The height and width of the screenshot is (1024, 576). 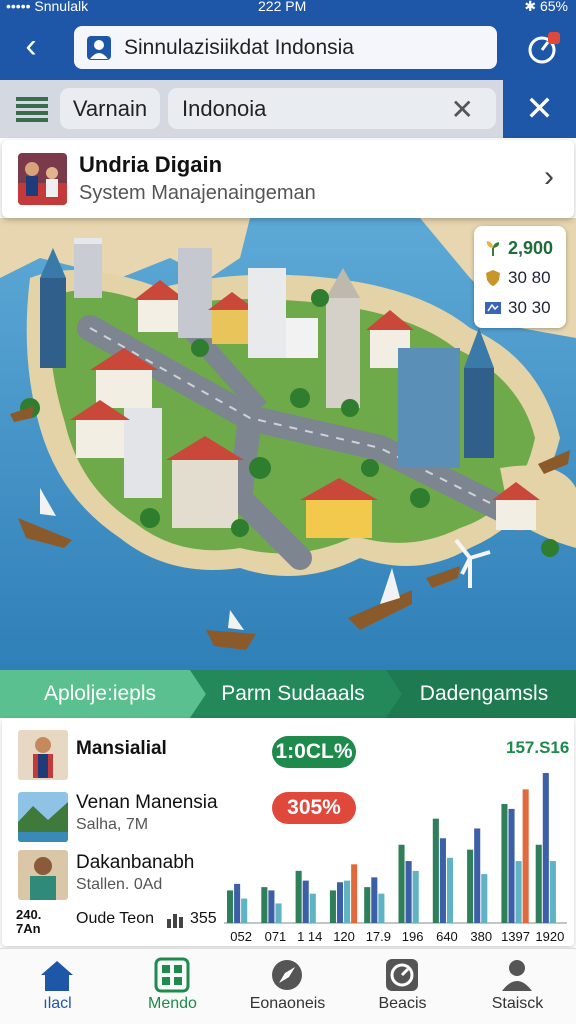 I want to click on filter-bar: Varnain Indonoia ✕ ✕, so click(x=288, y=109).